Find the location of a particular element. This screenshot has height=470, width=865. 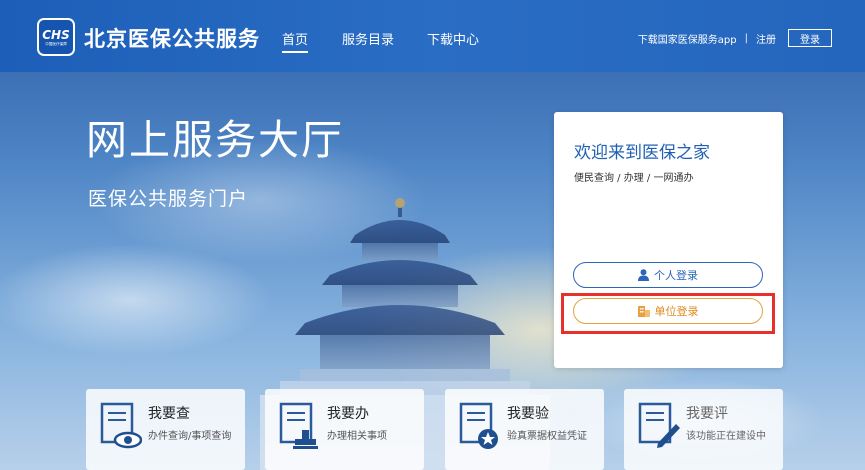

stamp-document-icon is located at coordinates (298, 425).